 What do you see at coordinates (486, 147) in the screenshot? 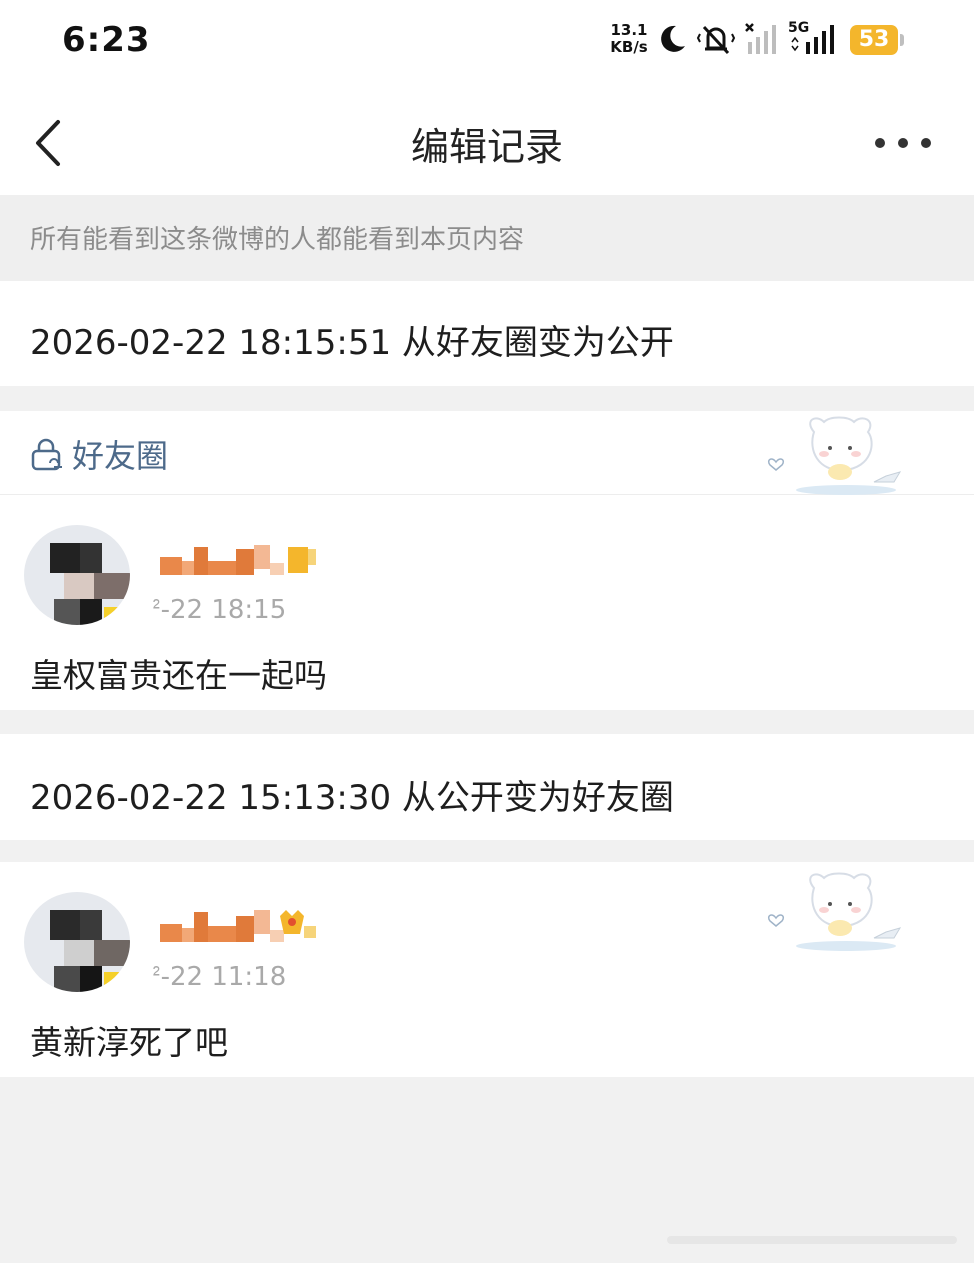
I see `page-title: 编辑记录` at bounding box center [486, 147].